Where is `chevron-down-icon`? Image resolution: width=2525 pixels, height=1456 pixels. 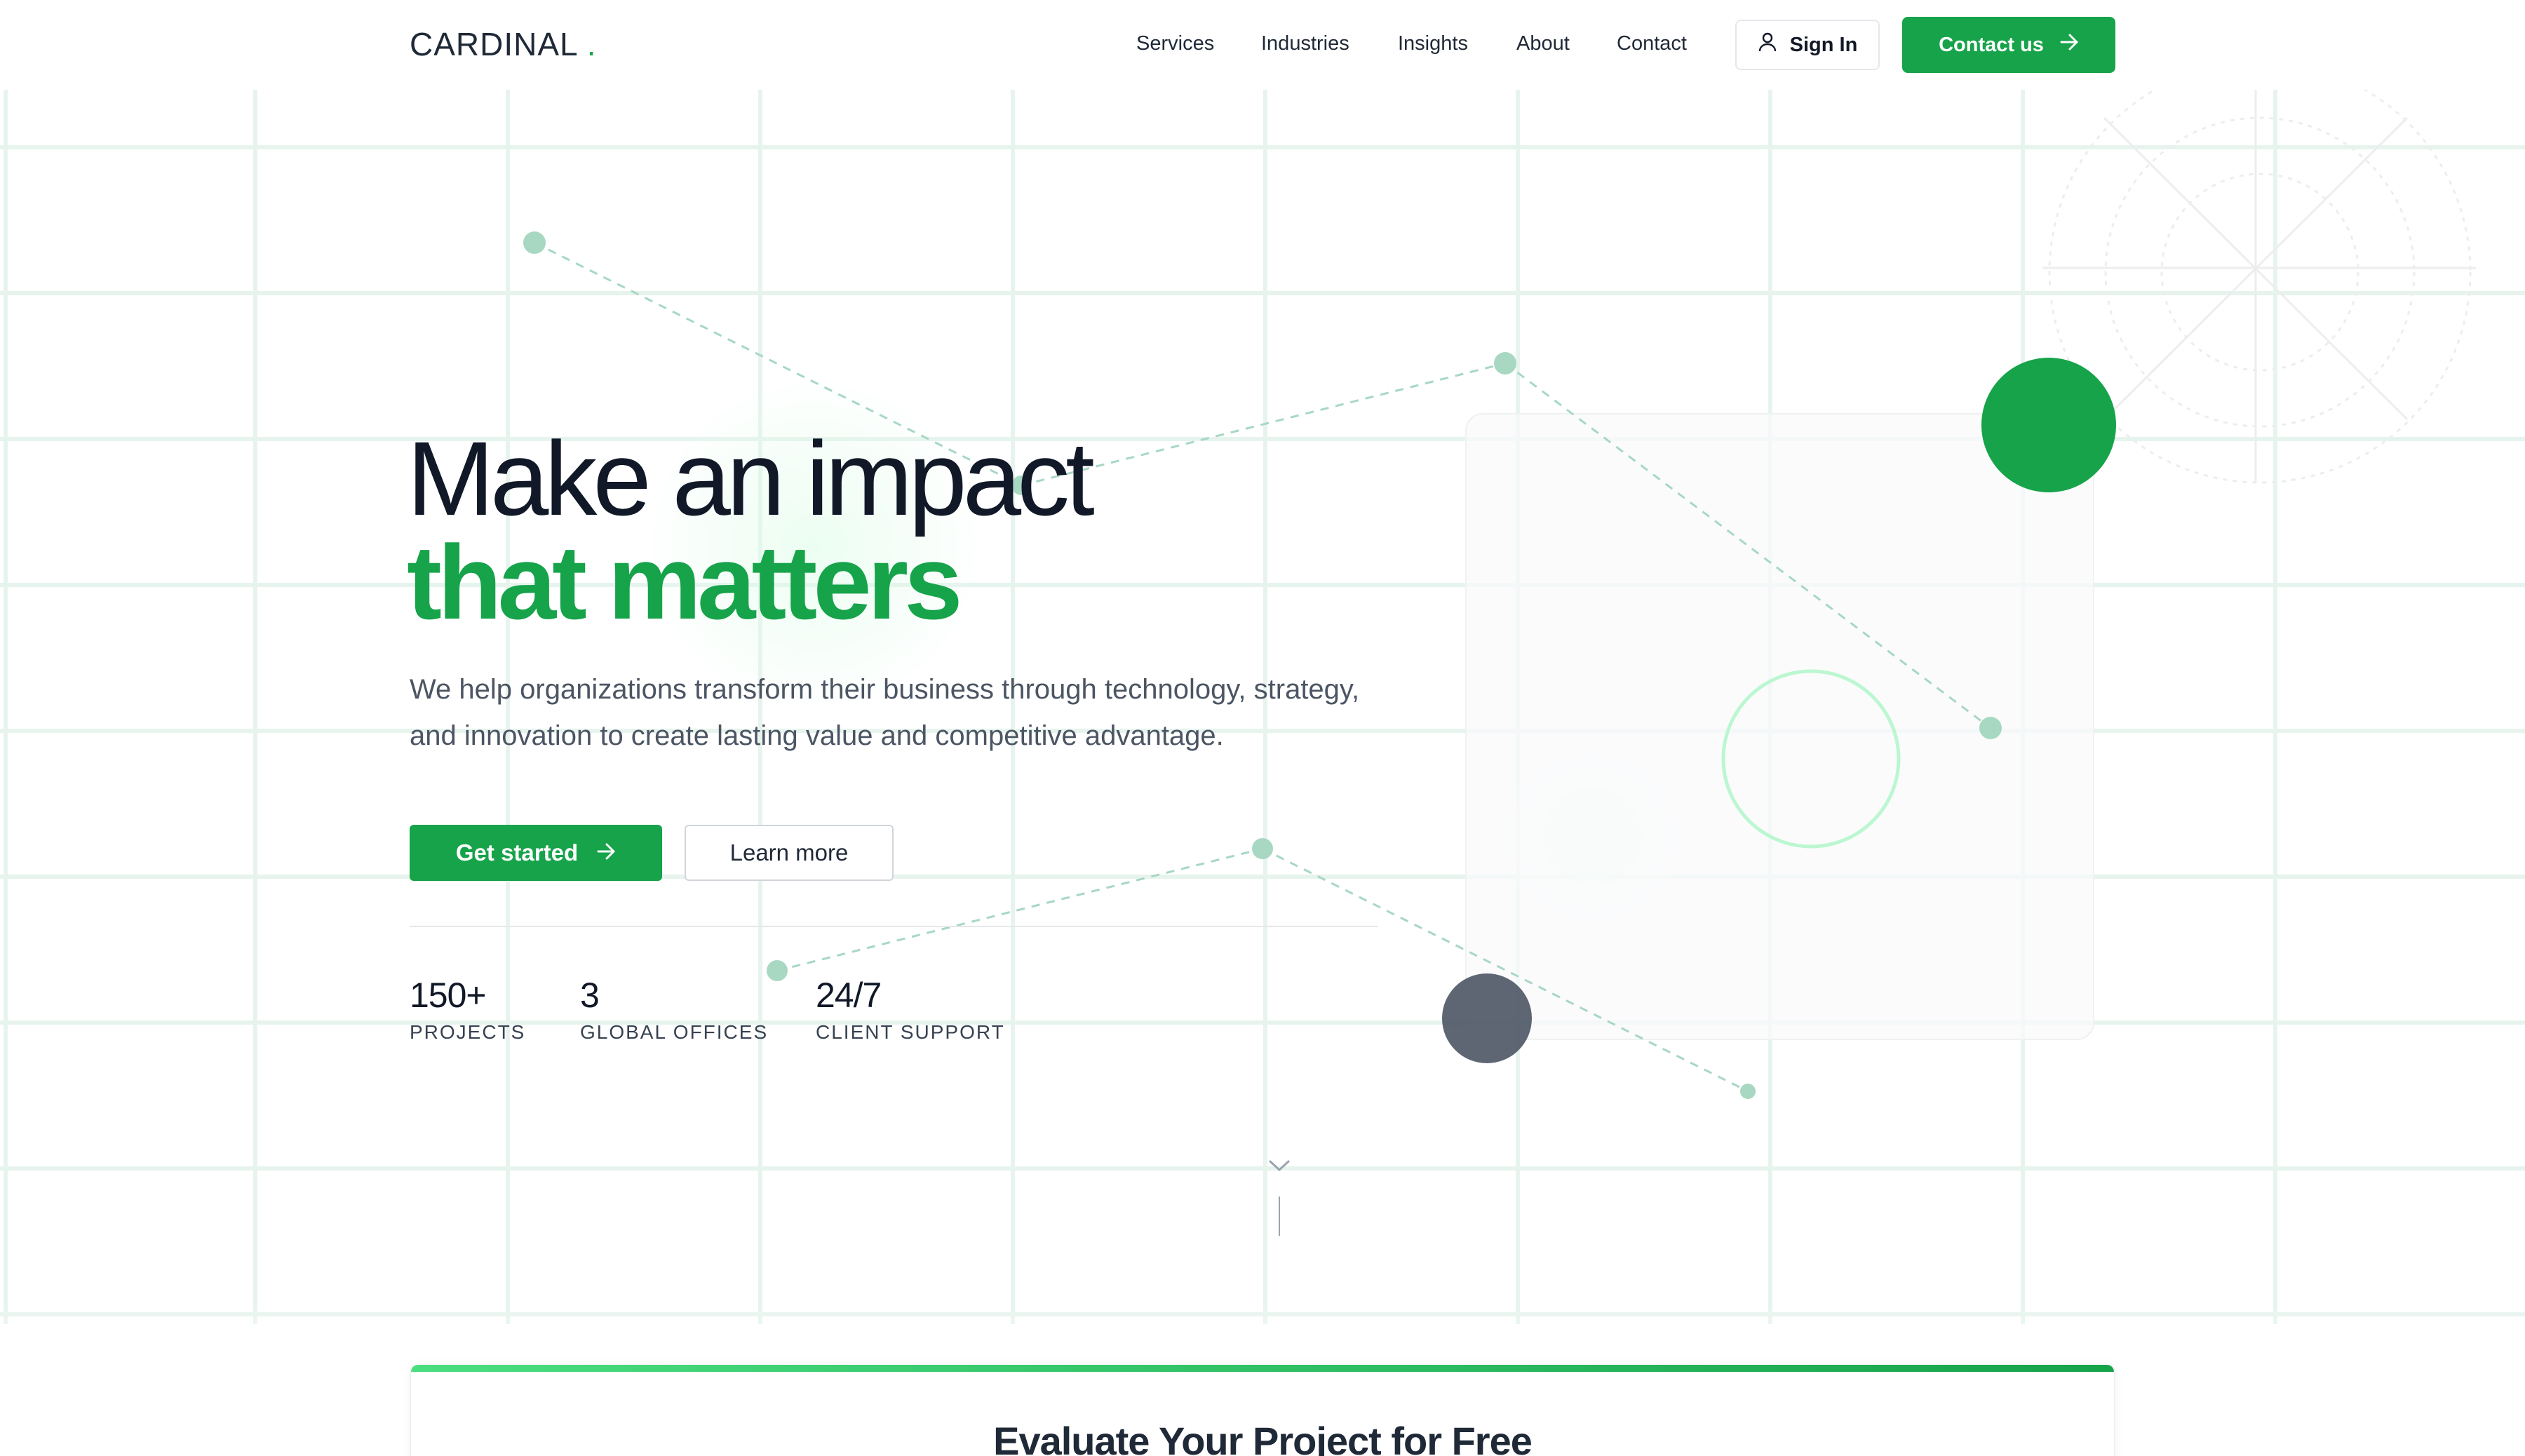 chevron-down-icon is located at coordinates (1279, 1167).